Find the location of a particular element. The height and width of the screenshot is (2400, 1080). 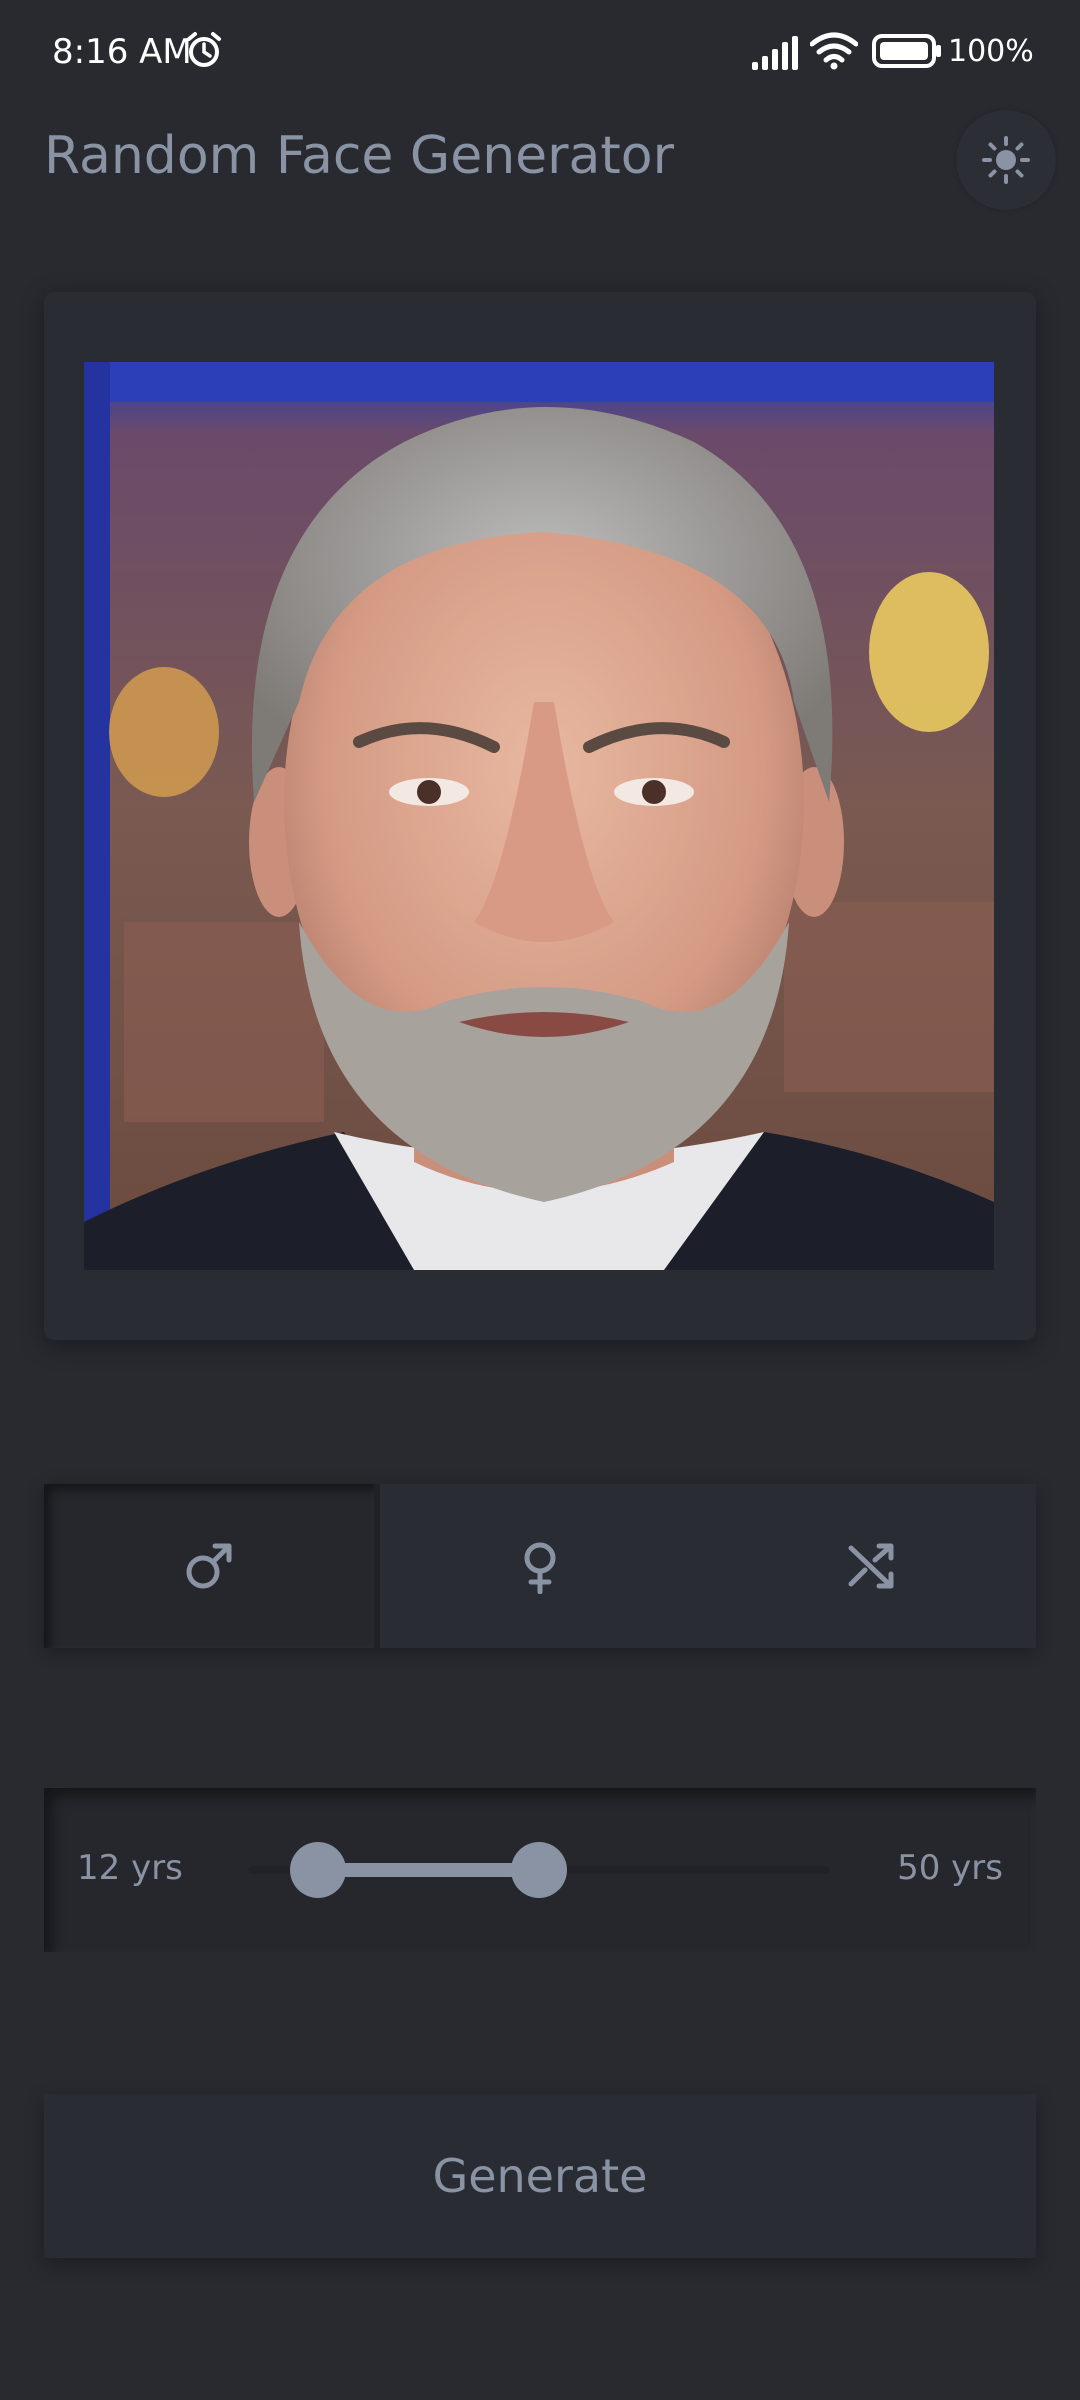

male-icon is located at coordinates (209, 1566).